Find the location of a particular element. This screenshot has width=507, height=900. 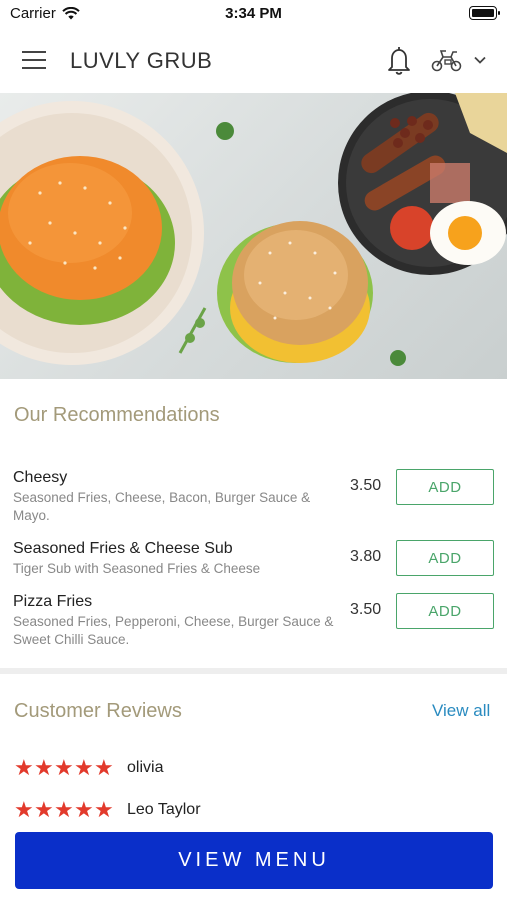

battery-icon is located at coordinates (484, 13).